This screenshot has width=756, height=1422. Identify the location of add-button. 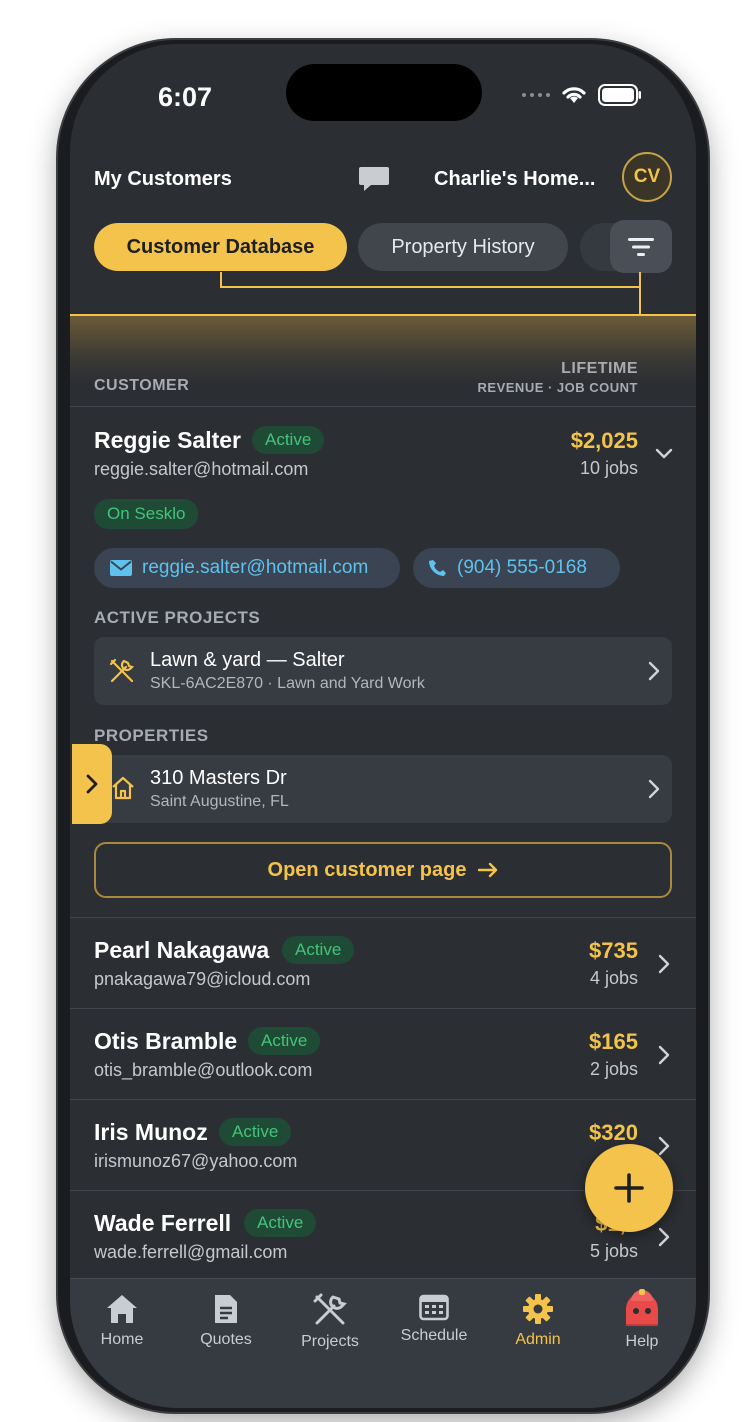
(629, 1188).